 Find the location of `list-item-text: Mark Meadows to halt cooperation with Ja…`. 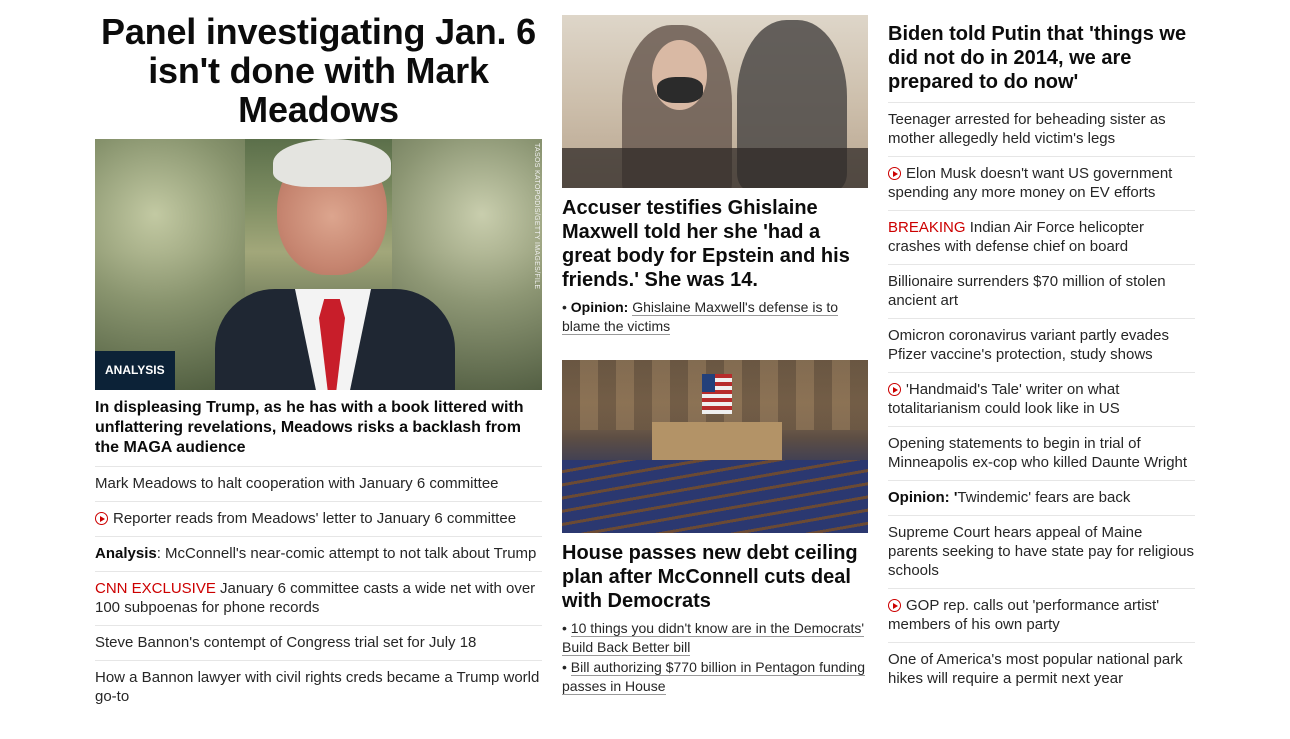

list-item-text: Mark Meadows to halt cooperation with Ja… is located at coordinates (297, 483).